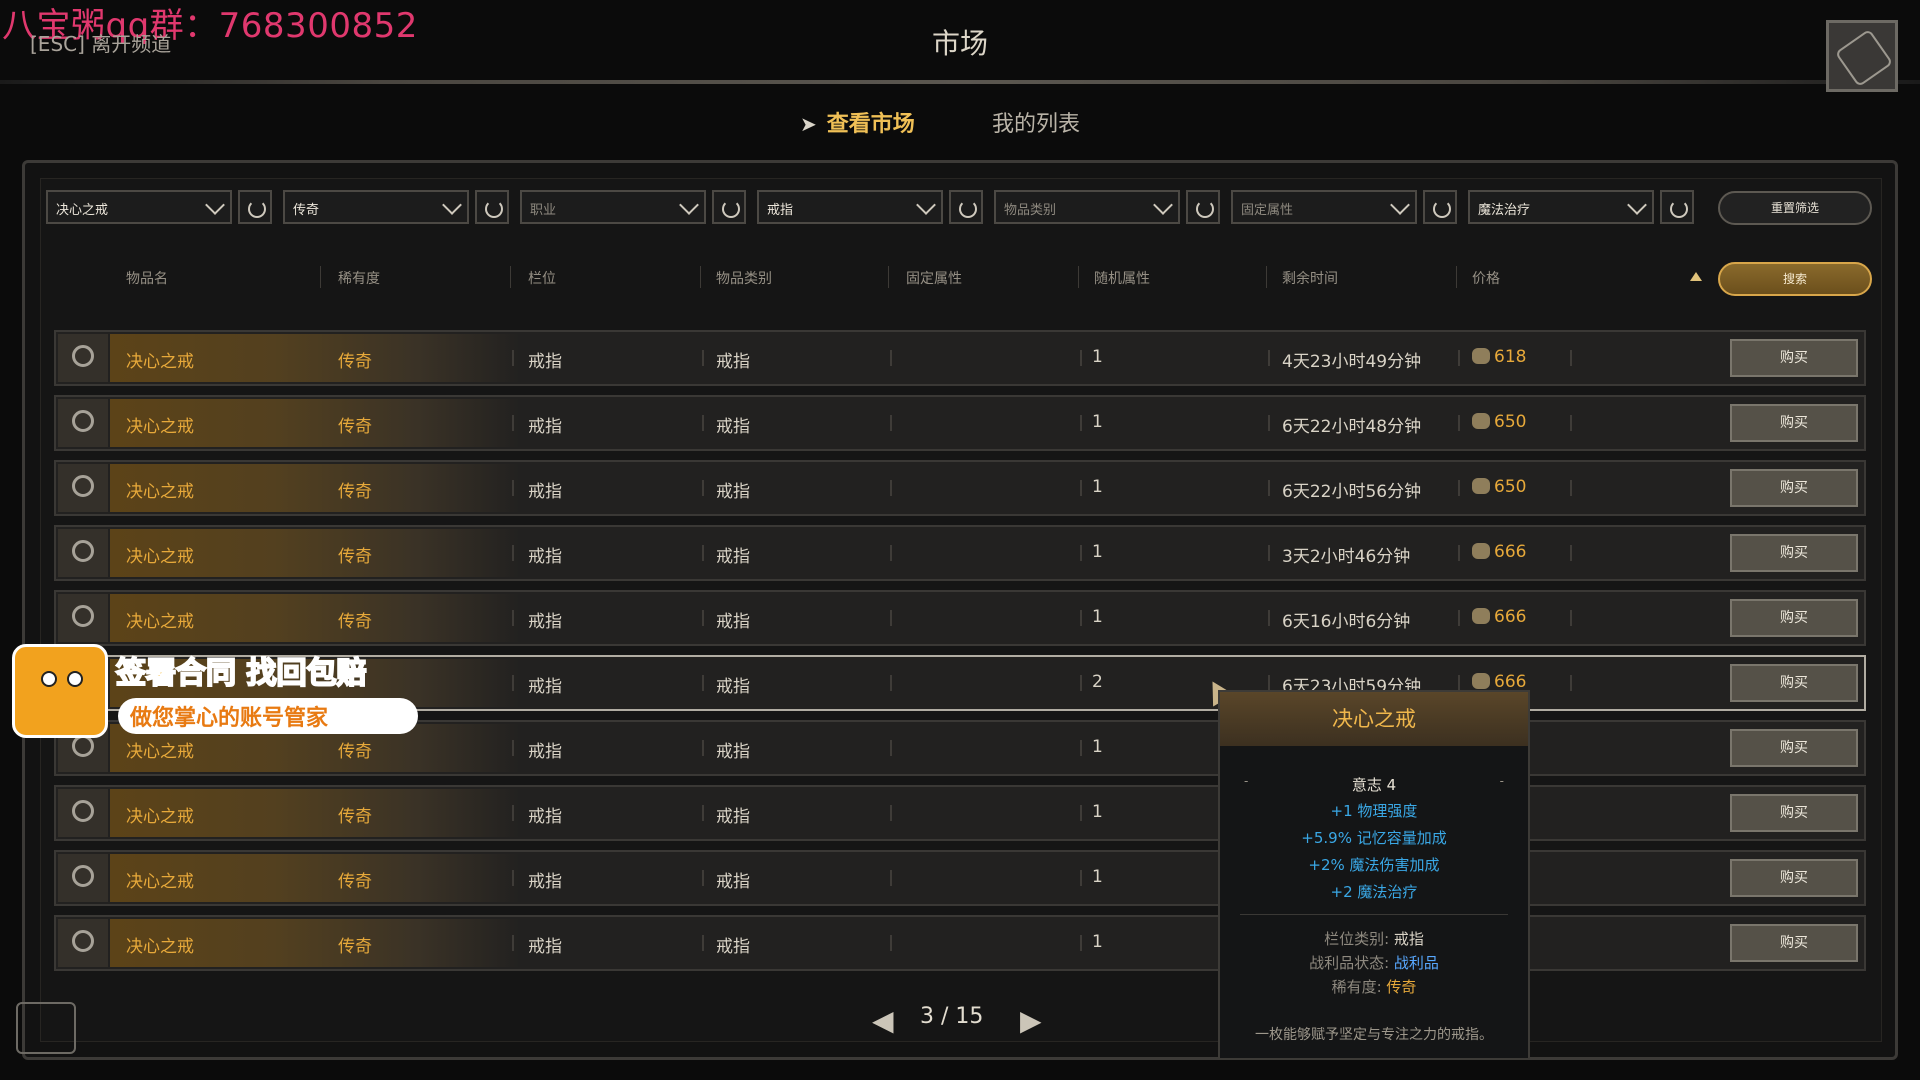  What do you see at coordinates (1795, 279) in the screenshot?
I see `search-button: 搜索` at bounding box center [1795, 279].